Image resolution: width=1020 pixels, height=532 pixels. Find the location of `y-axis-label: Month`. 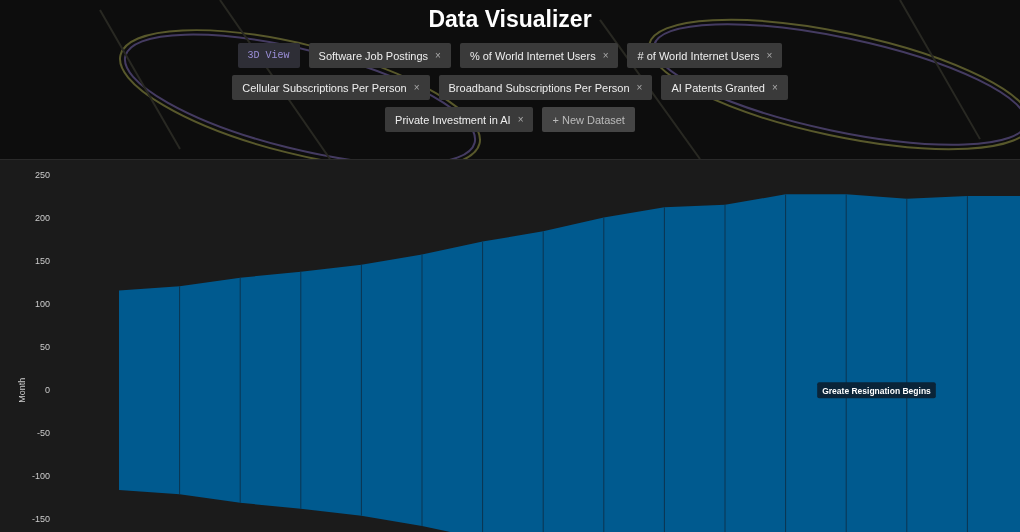

y-axis-label: Month is located at coordinates (22, 390).